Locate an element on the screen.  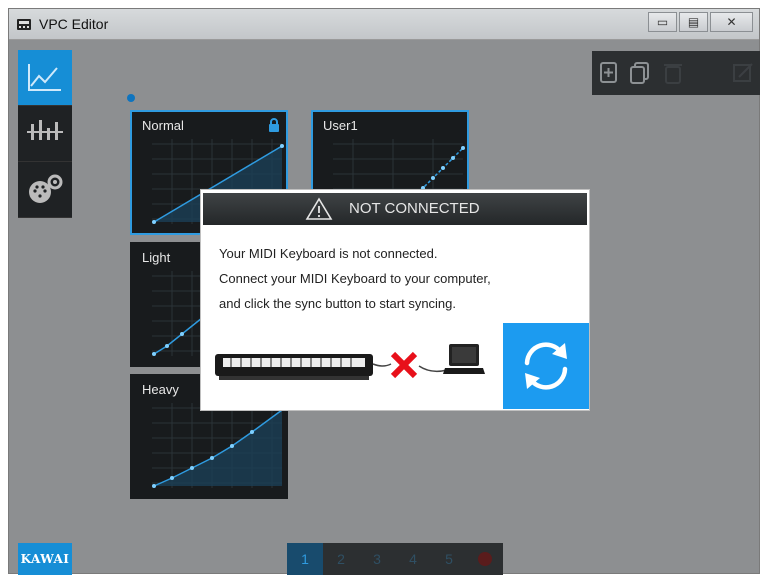
error-x-icon is located at coordinates (404, 365).